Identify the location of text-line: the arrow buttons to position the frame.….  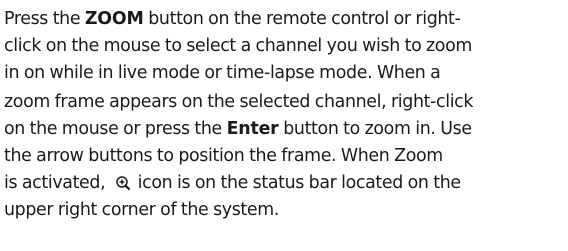
(223, 155).